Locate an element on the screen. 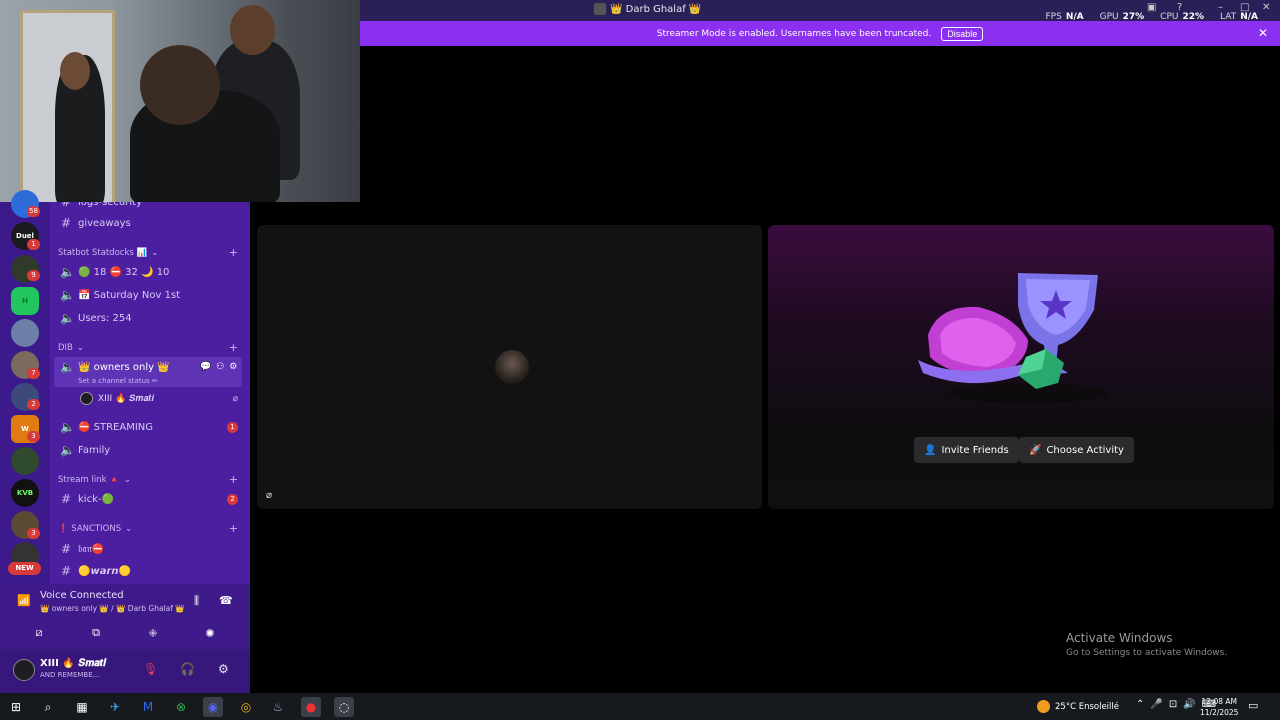 This screenshot has width=1280, height=720. category-dib: DIB ⌄ is located at coordinates (71, 348).